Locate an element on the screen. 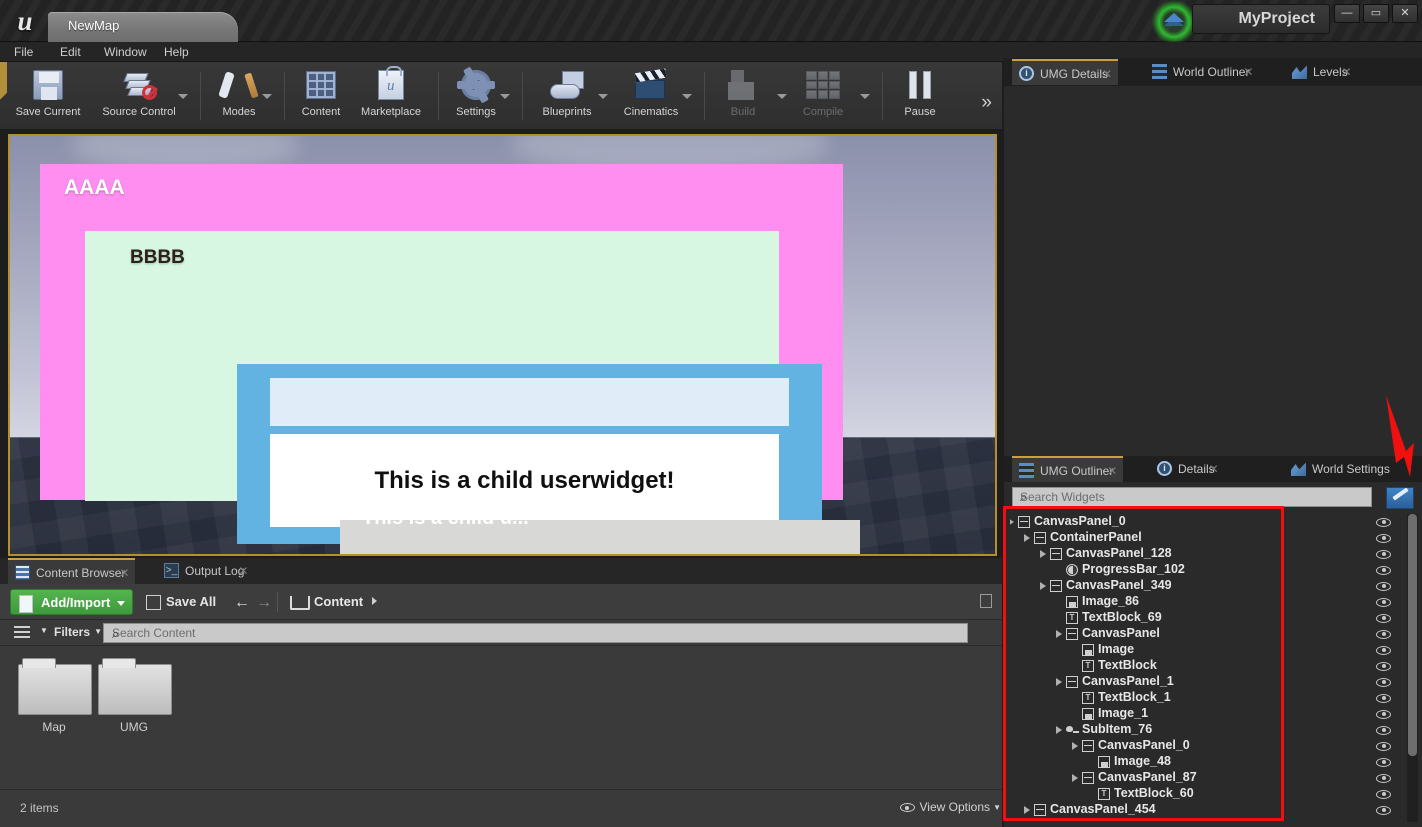  toolbar-cinematics: Cinematics is located at coordinates (651, 96).